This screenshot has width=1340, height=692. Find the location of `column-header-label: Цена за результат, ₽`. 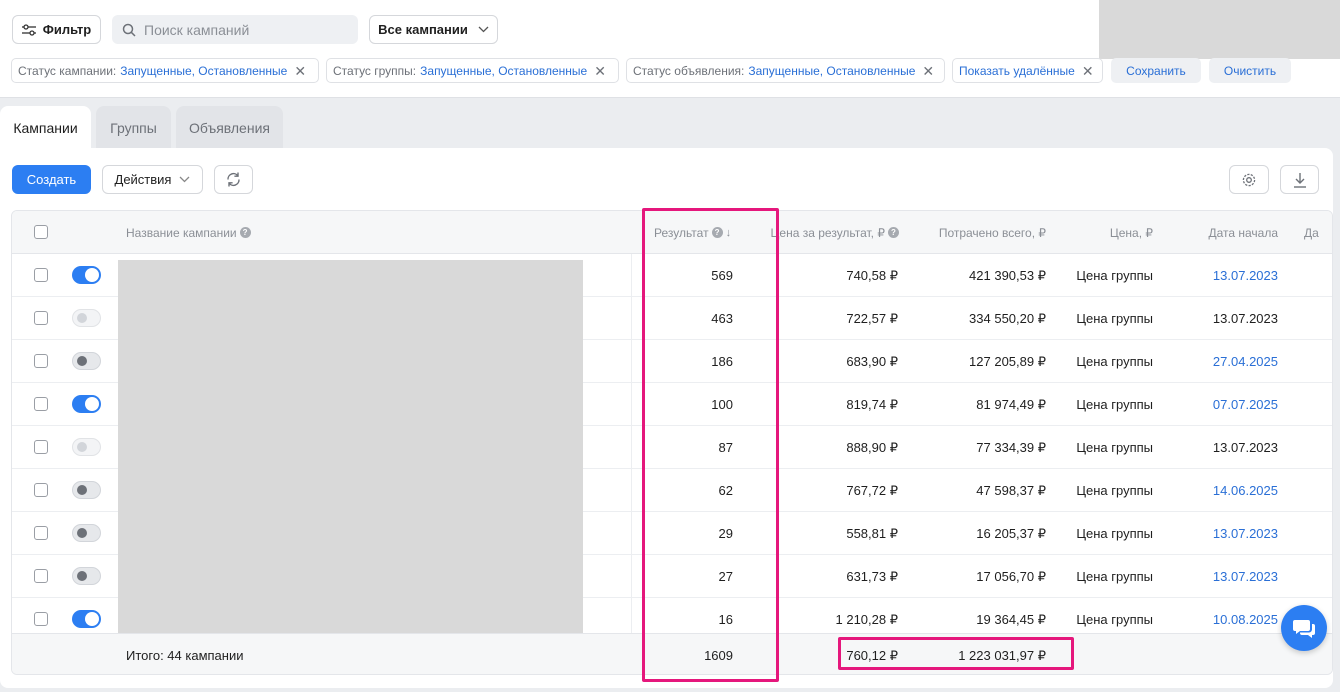

column-header-label: Цена за результат, ₽ is located at coordinates (827, 232).